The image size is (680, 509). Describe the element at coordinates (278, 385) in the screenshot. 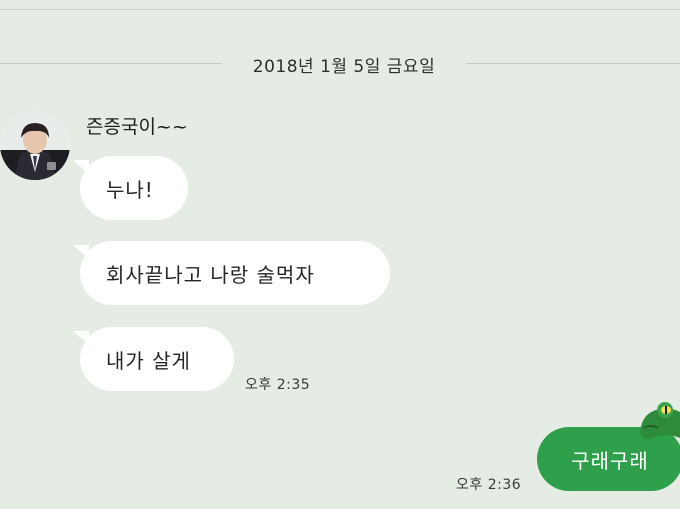

I see `incoming-timestamp: 오후 2:35` at that location.